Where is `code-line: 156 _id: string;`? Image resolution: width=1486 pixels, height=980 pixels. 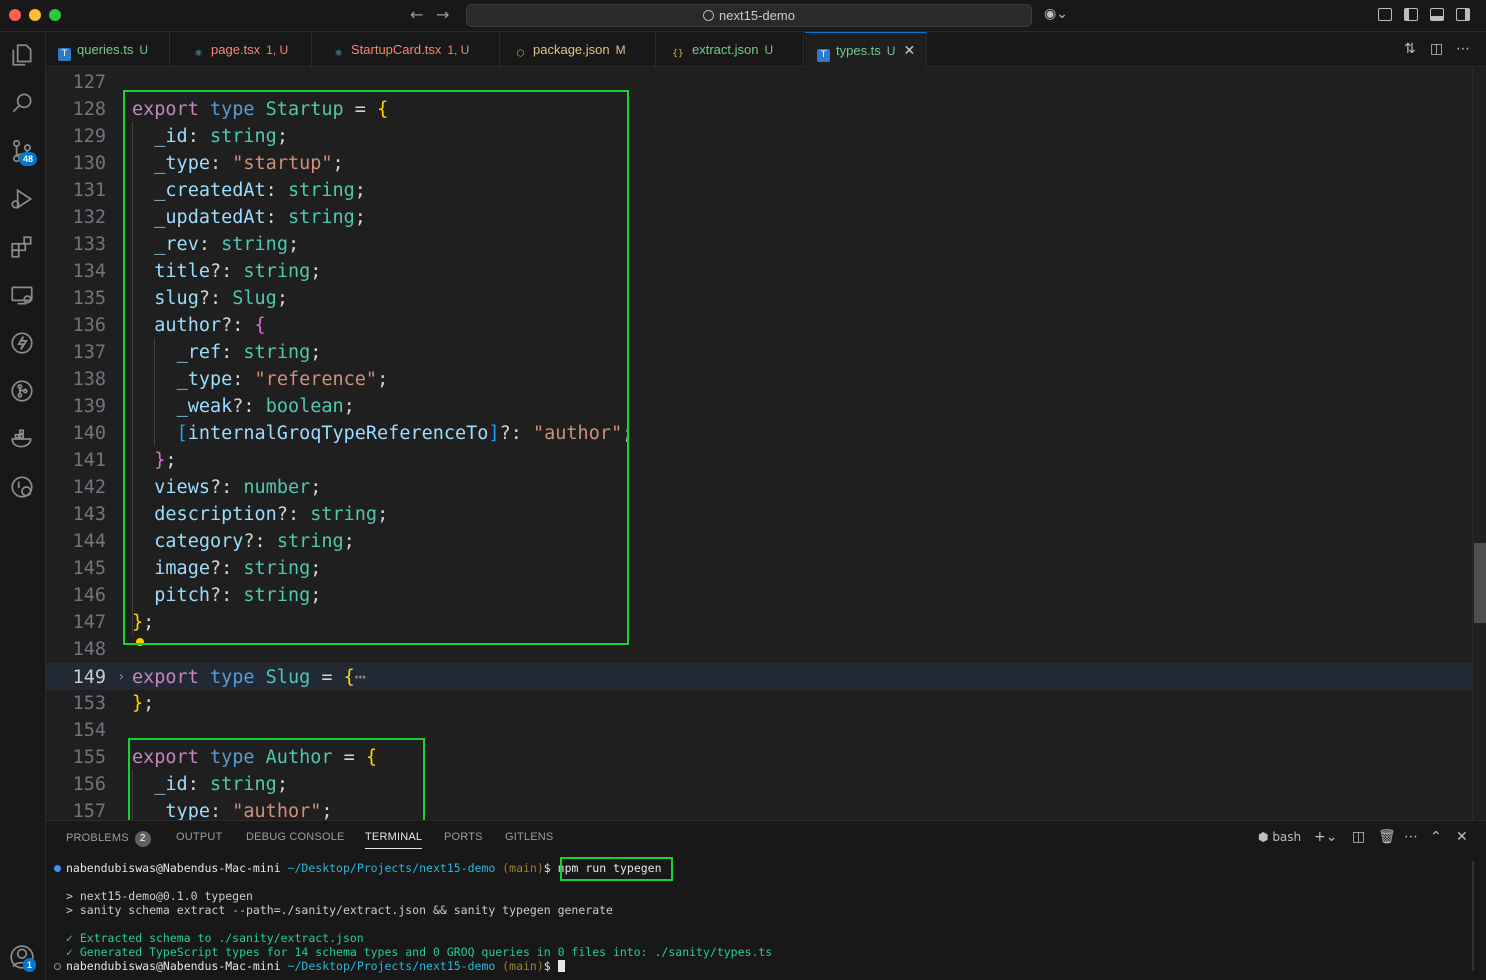 code-line: 156 _id: string; is located at coordinates (180, 784).